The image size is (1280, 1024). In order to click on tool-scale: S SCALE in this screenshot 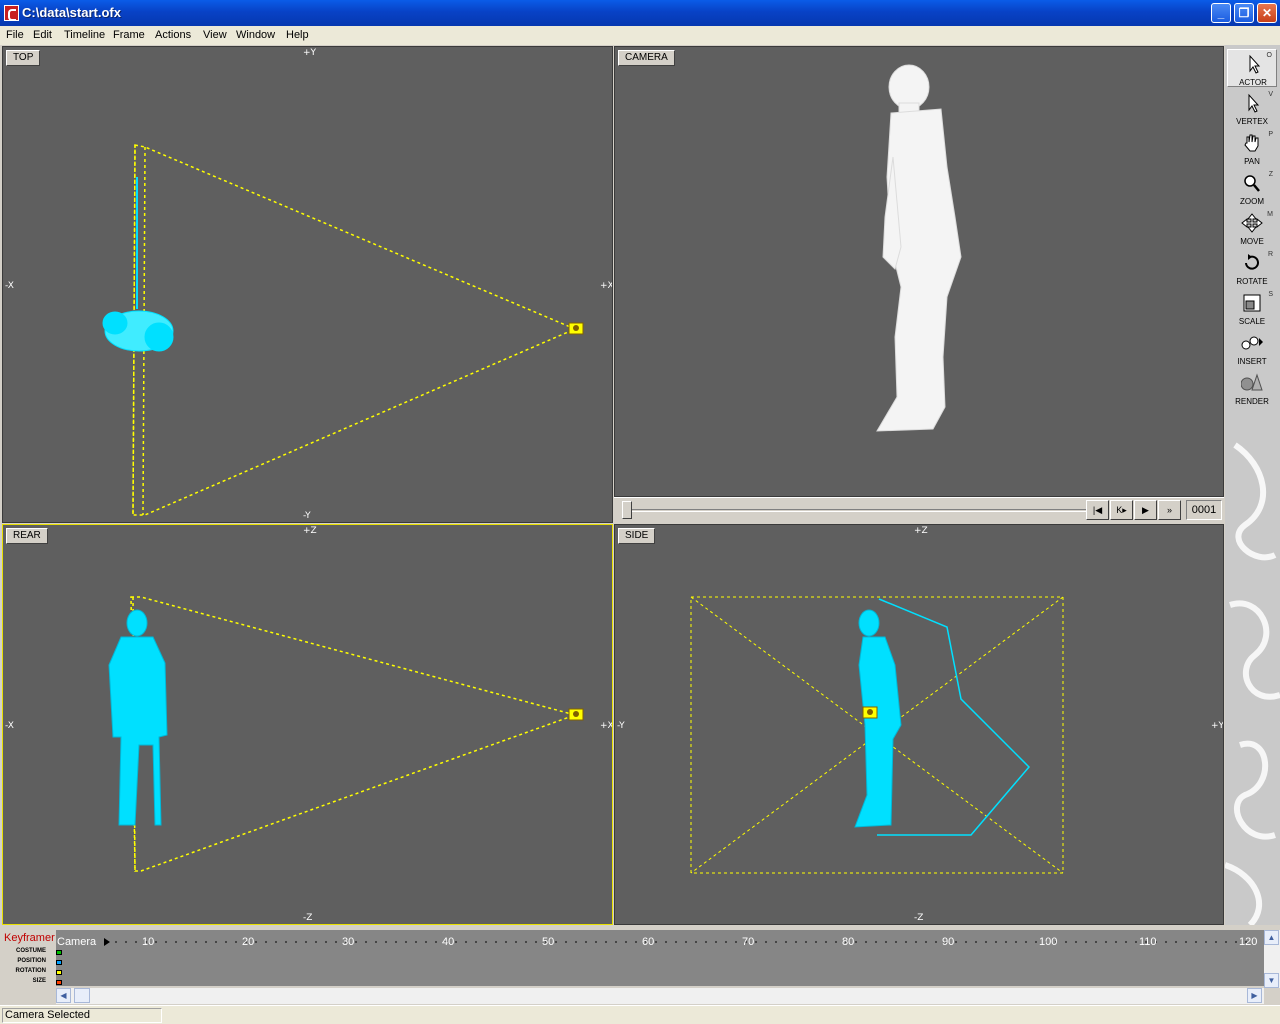, I will do `click(1252, 308)`.